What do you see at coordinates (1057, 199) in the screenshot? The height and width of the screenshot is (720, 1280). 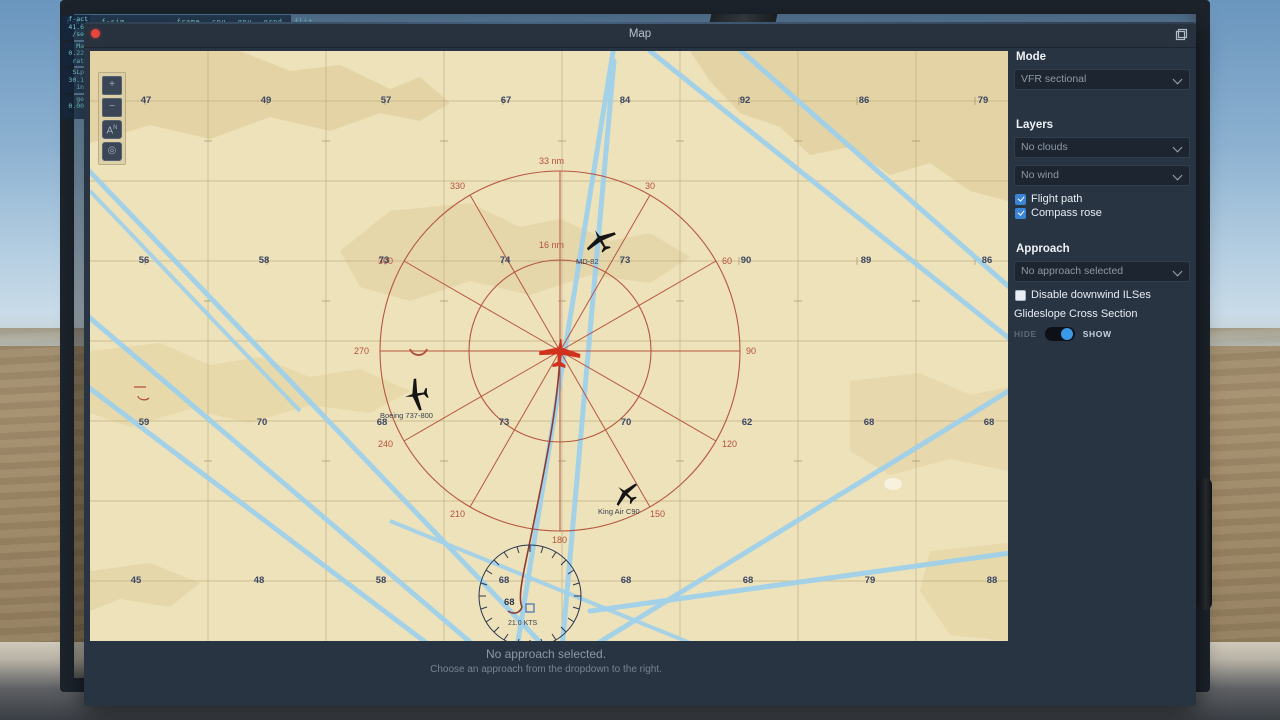 I see `flight-path-label: Flight path` at bounding box center [1057, 199].